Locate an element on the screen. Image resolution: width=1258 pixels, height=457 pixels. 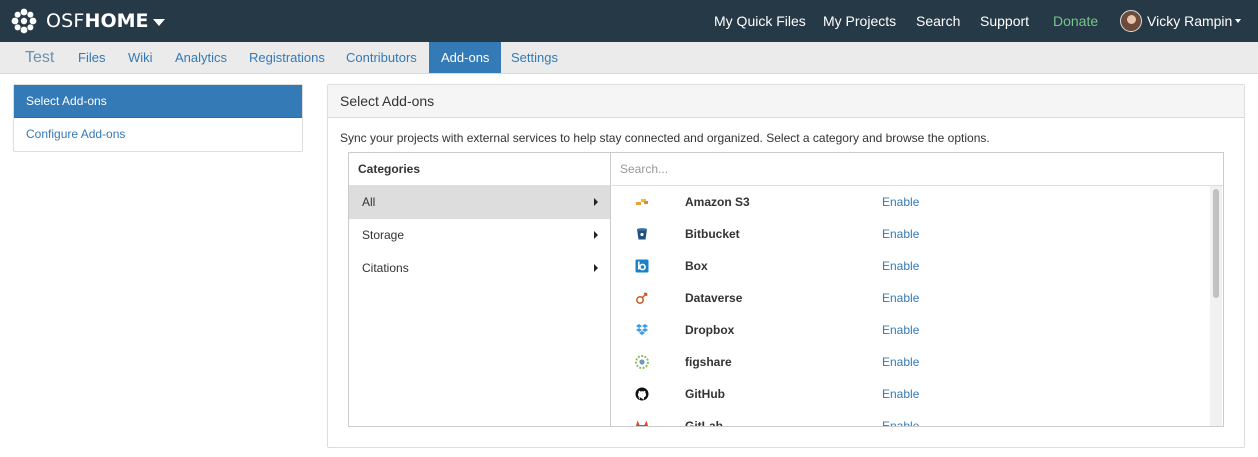
tab-contributors: Contributors is located at coordinates (381, 57).